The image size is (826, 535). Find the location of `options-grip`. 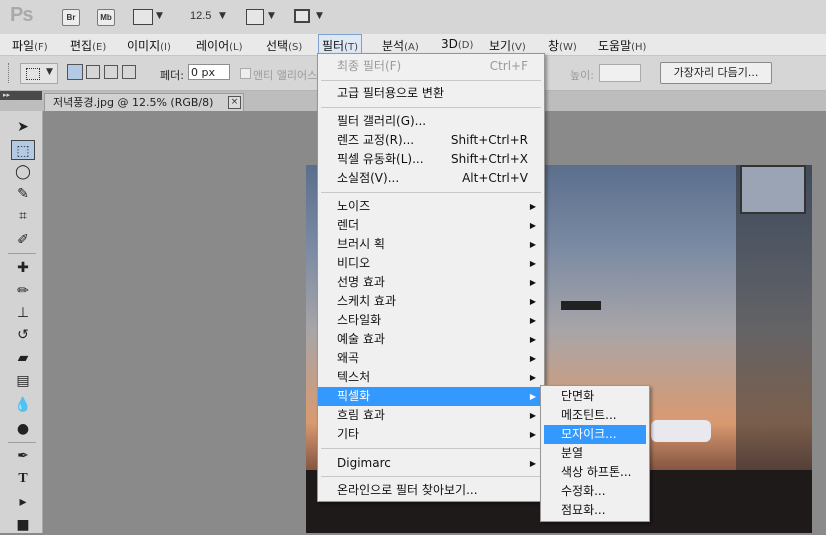

options-grip is located at coordinates (10, 73).